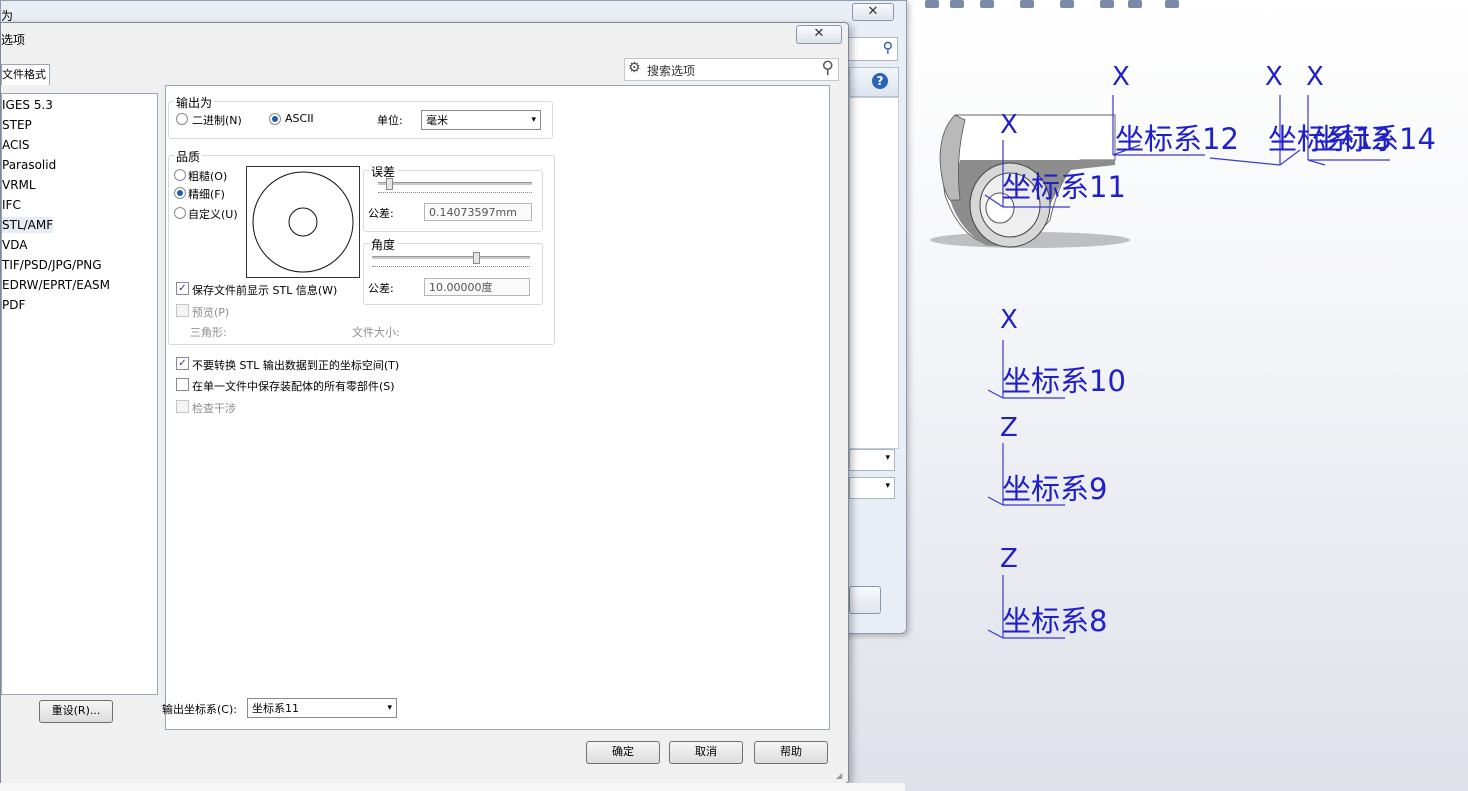 This screenshot has height=791, width=1468. Describe the element at coordinates (293, 386) in the screenshot. I see `single-file-label: 在单一文件中保存装配体的所有零部件(S)` at that location.